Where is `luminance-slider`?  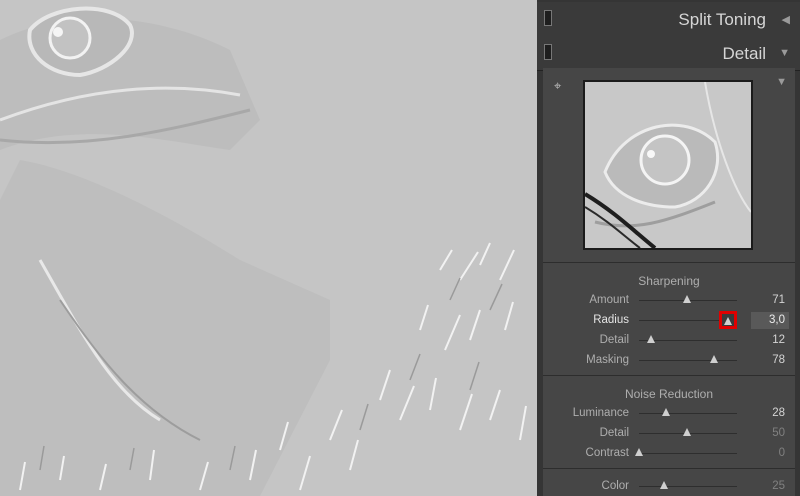
luminance-slider is located at coordinates (688, 412).